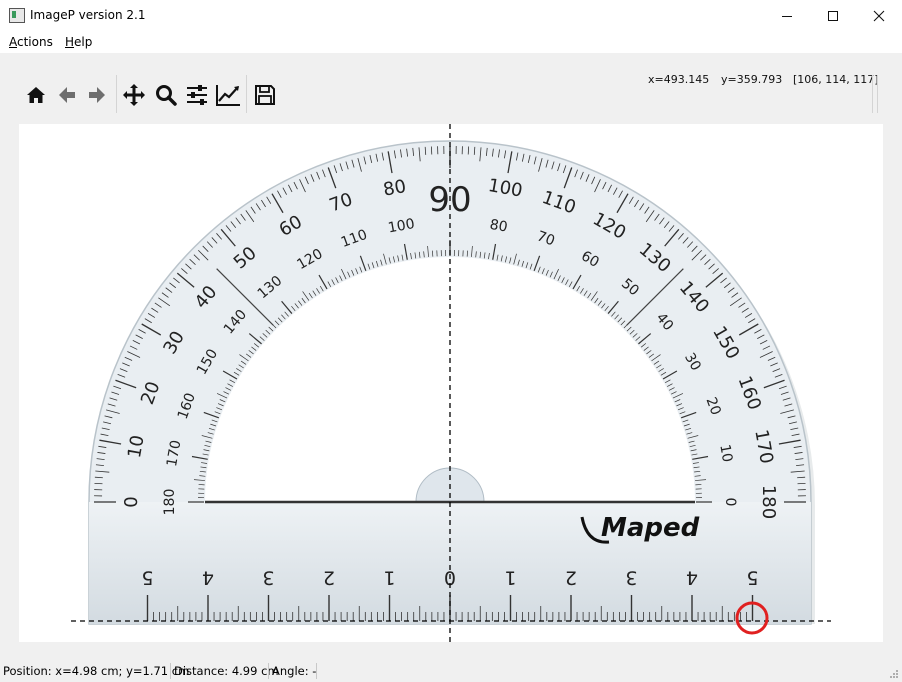  What do you see at coordinates (395, 188) in the screenshot?
I see `outer-degree-label: 80` at bounding box center [395, 188].